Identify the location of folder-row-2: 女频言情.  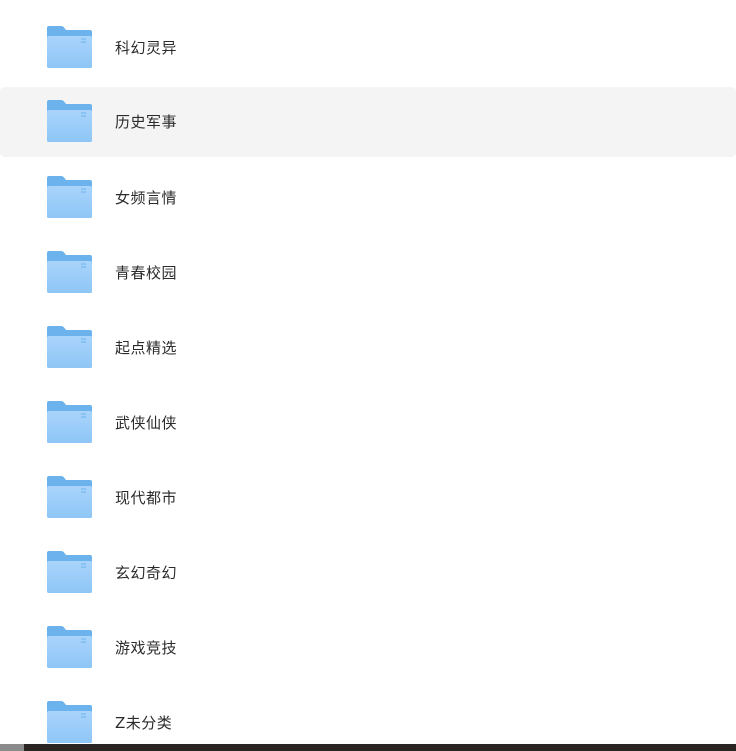
(368, 198).